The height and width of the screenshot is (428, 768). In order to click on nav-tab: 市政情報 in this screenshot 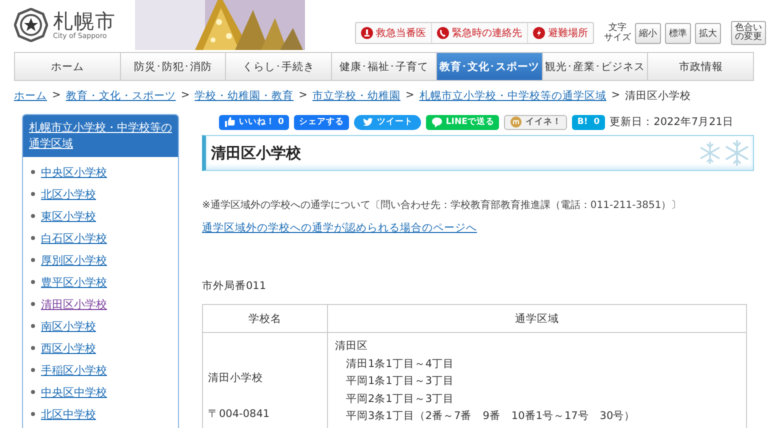, I will do `click(701, 66)`.